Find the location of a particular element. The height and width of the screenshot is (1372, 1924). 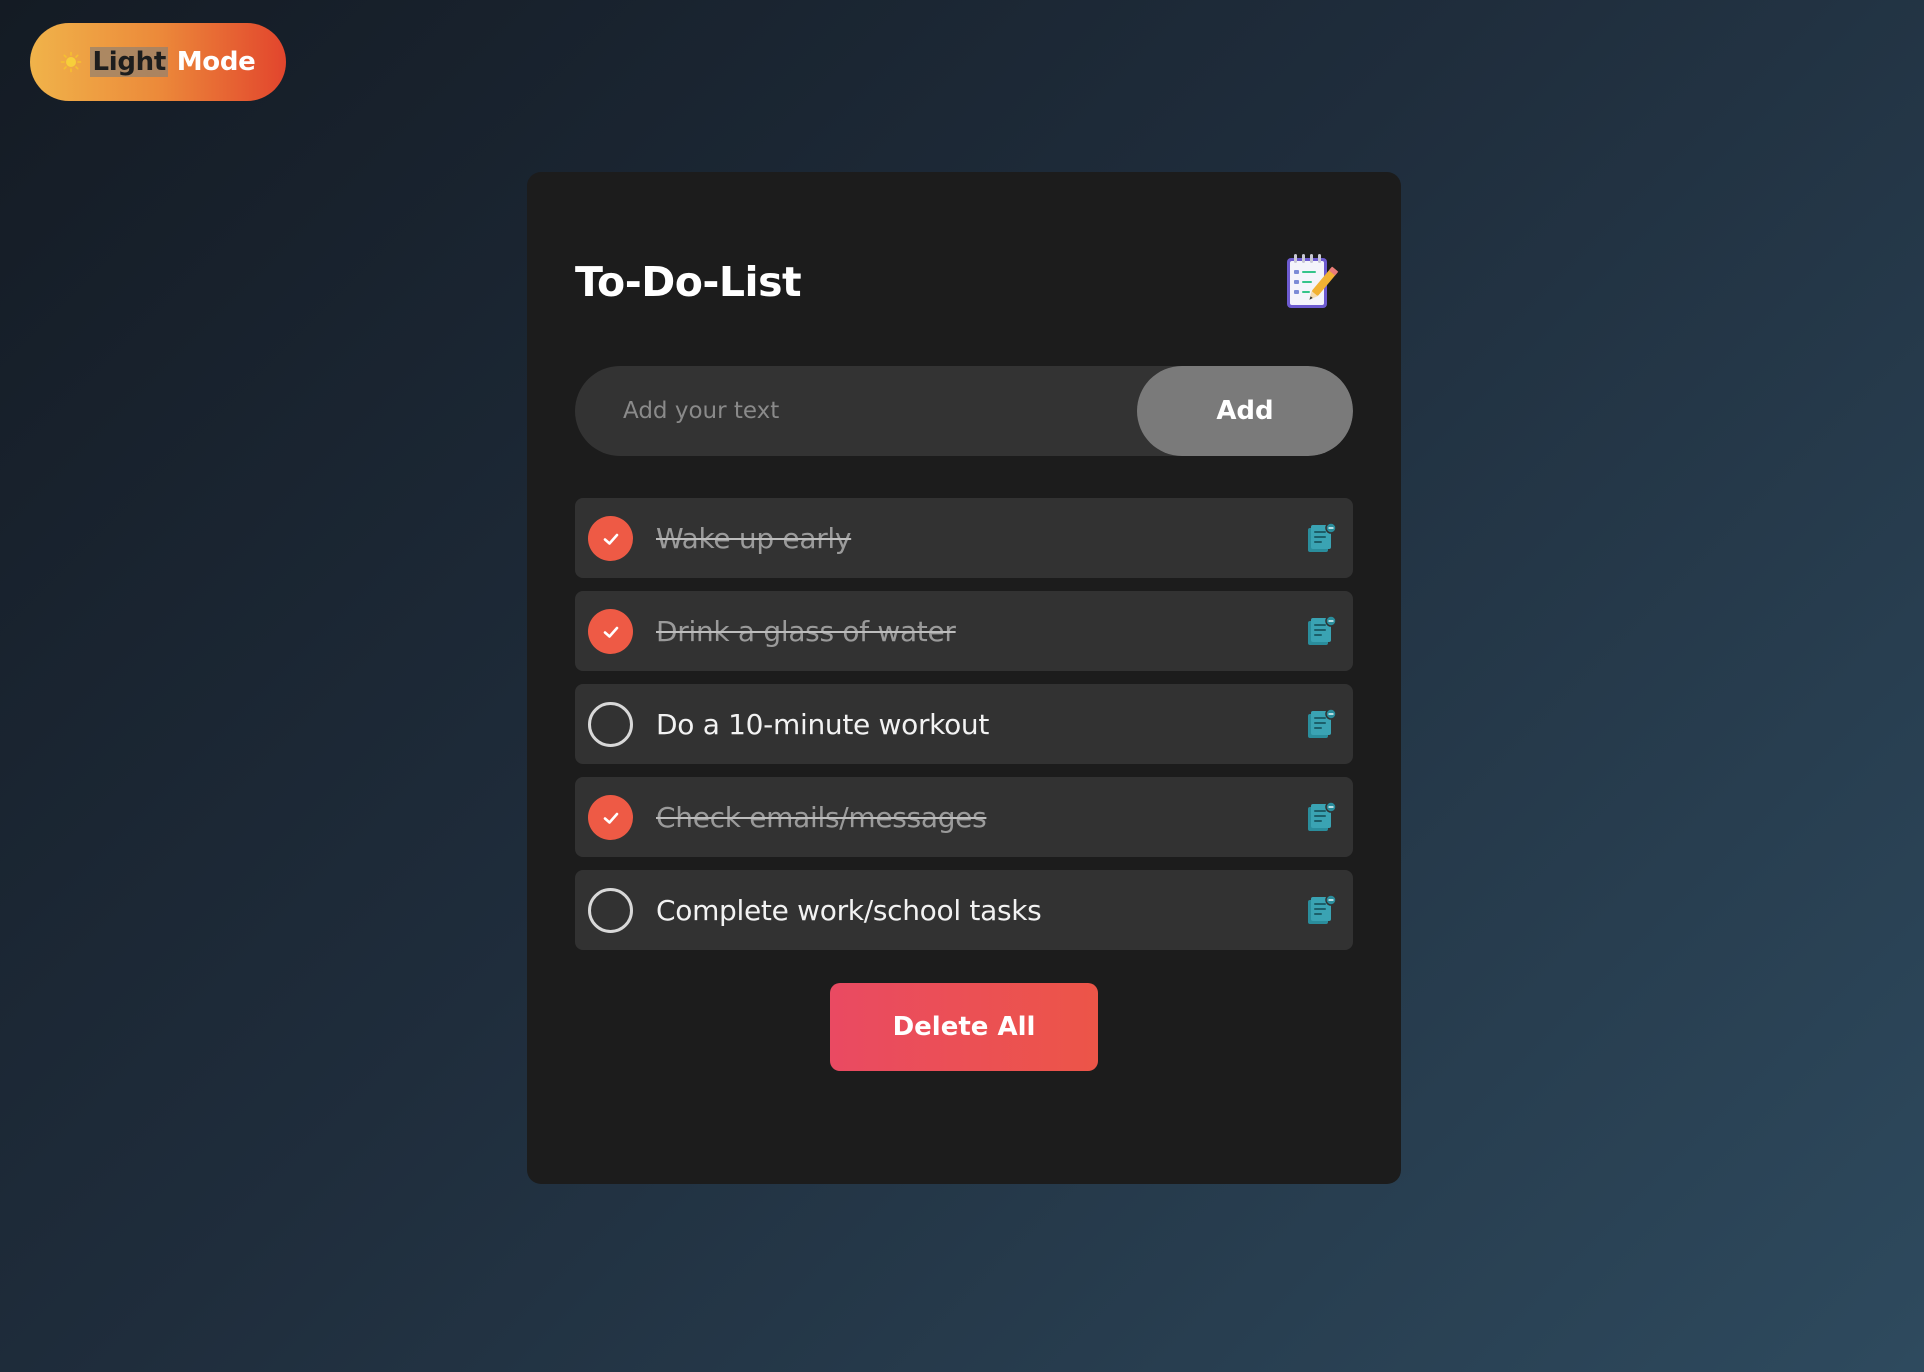

task-text: Do a 10-minute workout is located at coordinates (823, 724).